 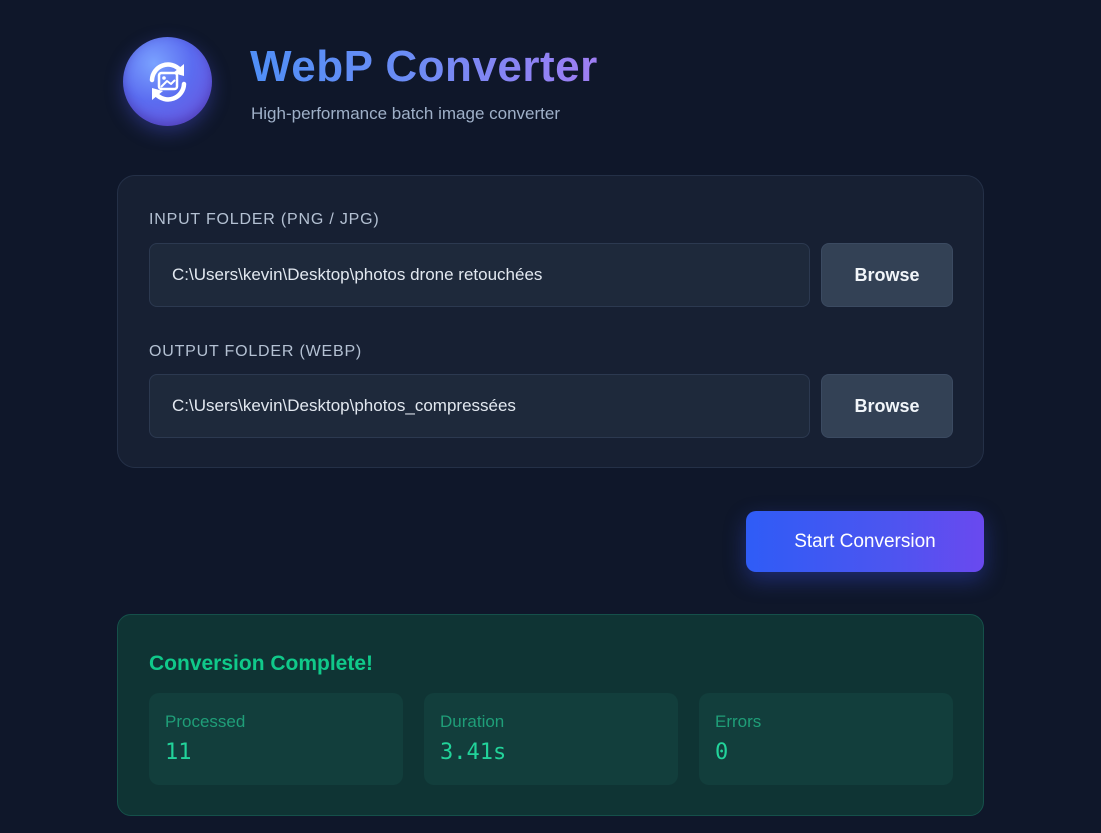 I want to click on app-logo, so click(x=167, y=81).